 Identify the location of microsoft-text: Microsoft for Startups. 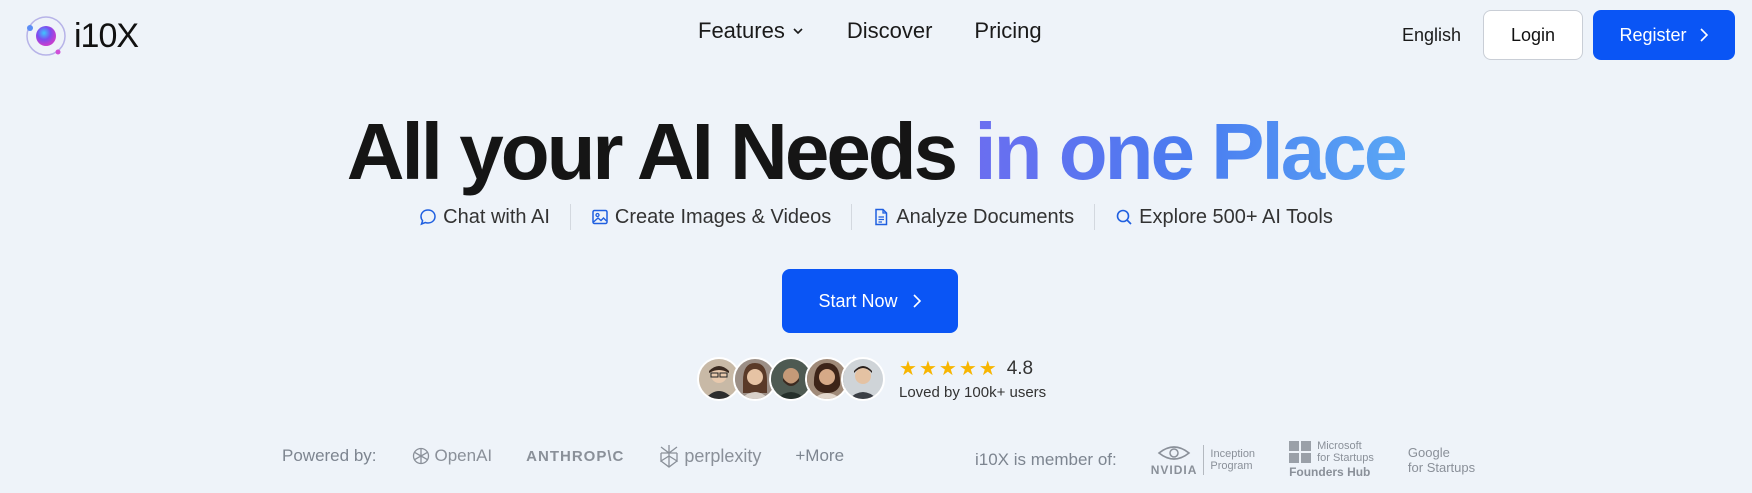
(1345, 452).